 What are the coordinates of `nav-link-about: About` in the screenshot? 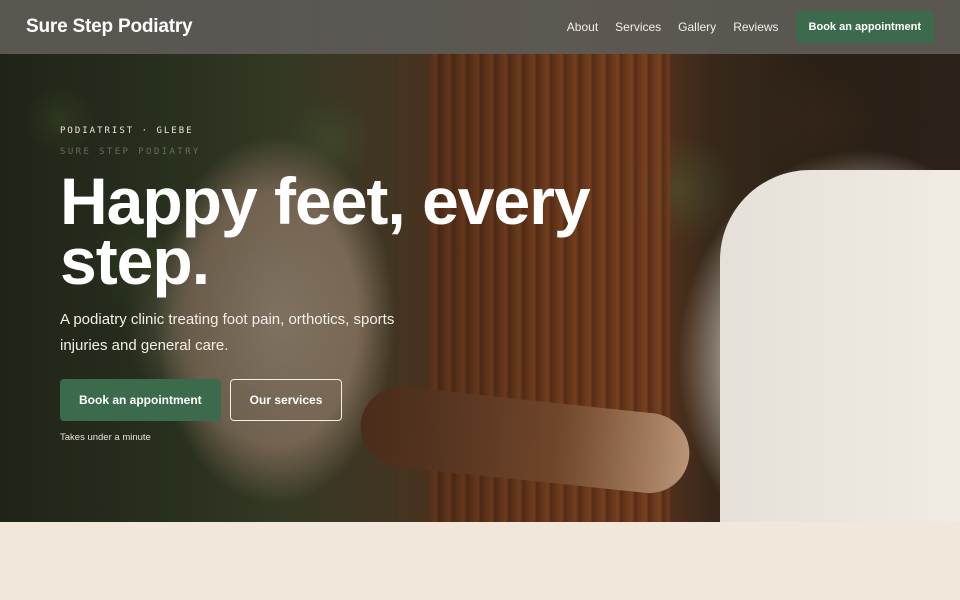 It's located at (582, 27).